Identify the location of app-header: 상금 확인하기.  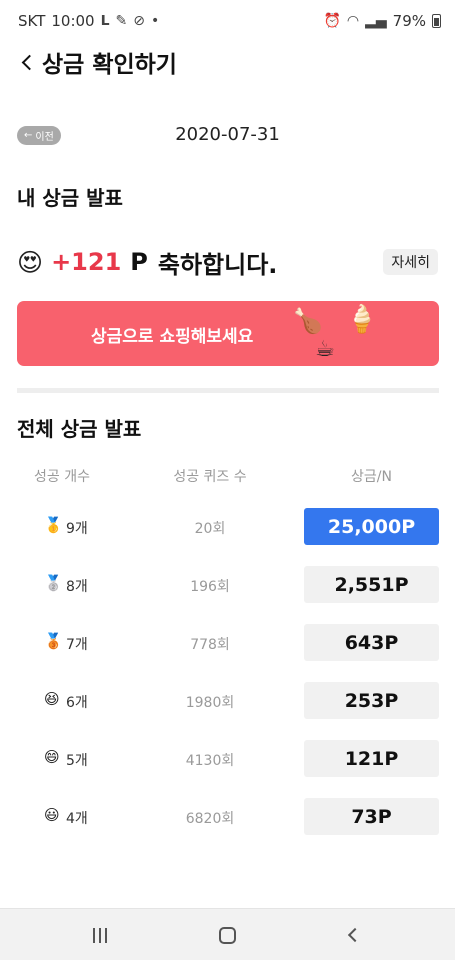
(227, 62).